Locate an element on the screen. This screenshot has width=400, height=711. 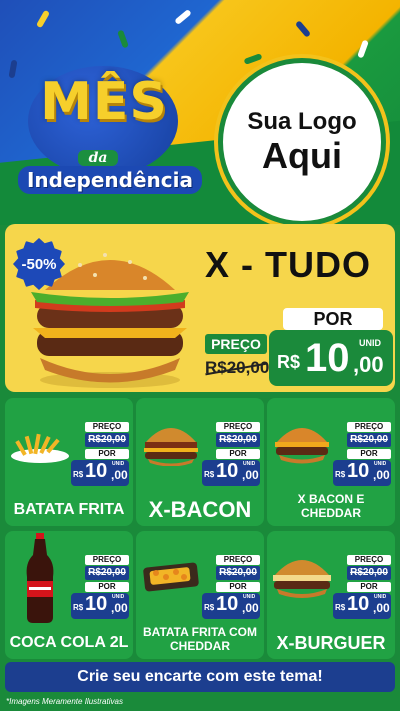
month-da: da is located at coordinates (98, 158).